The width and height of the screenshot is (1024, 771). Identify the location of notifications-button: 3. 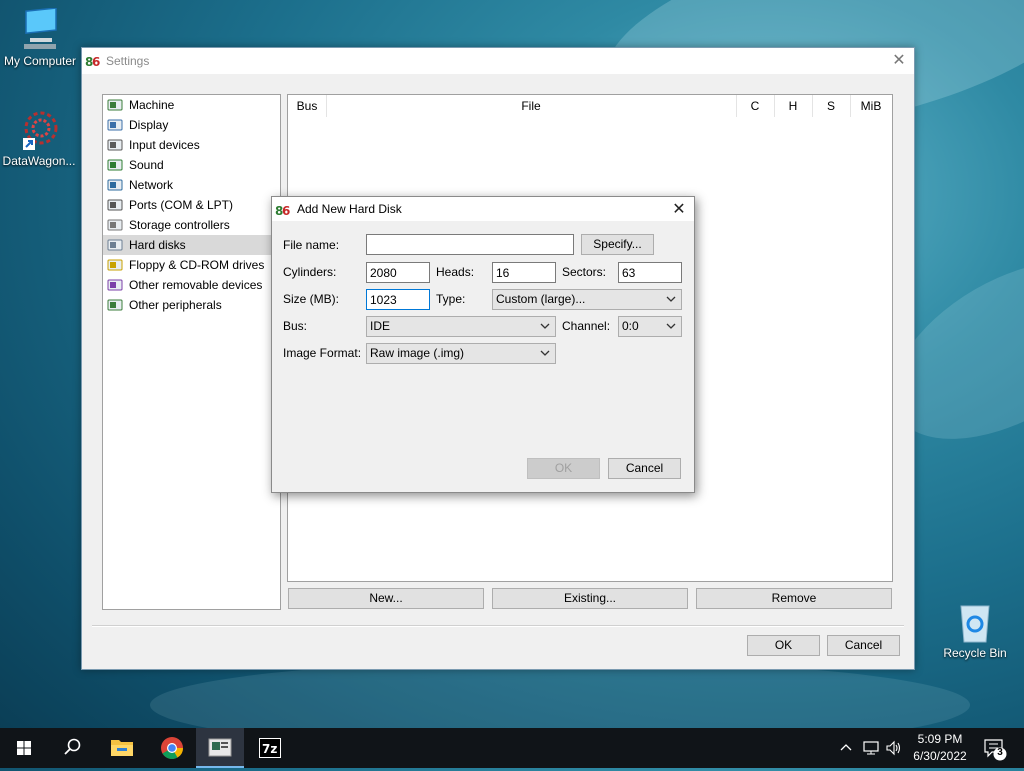
(995, 748).